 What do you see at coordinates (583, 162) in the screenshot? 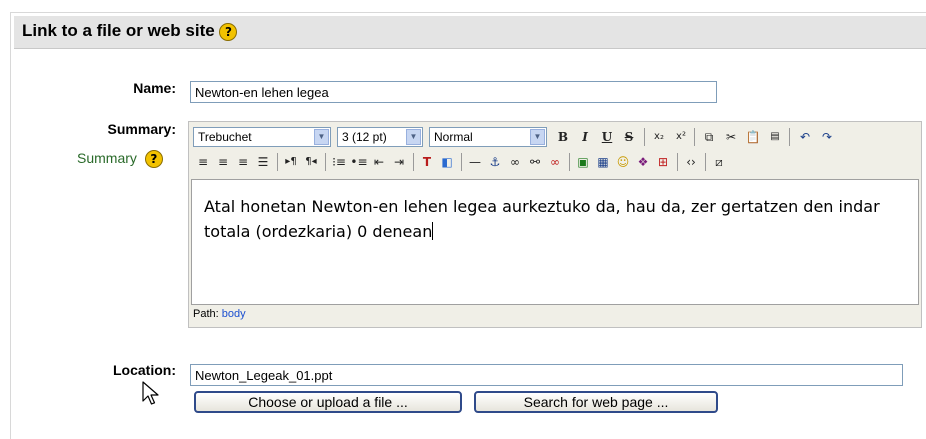
I see `image-icon: ▣` at bounding box center [583, 162].